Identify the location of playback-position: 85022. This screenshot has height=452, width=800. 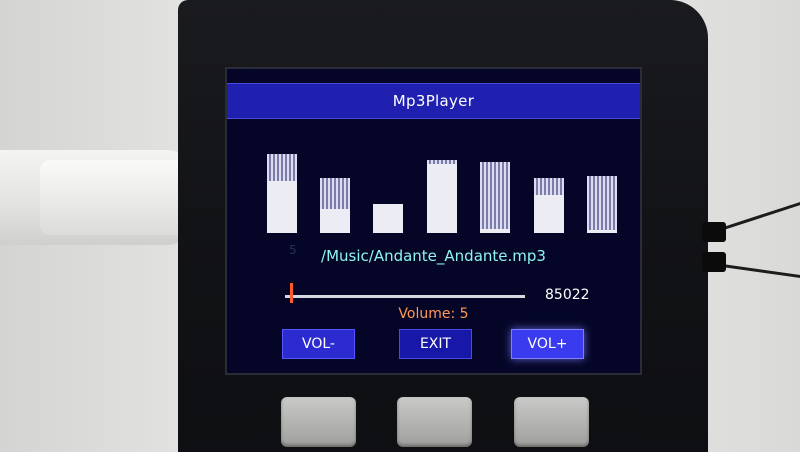
(567, 295).